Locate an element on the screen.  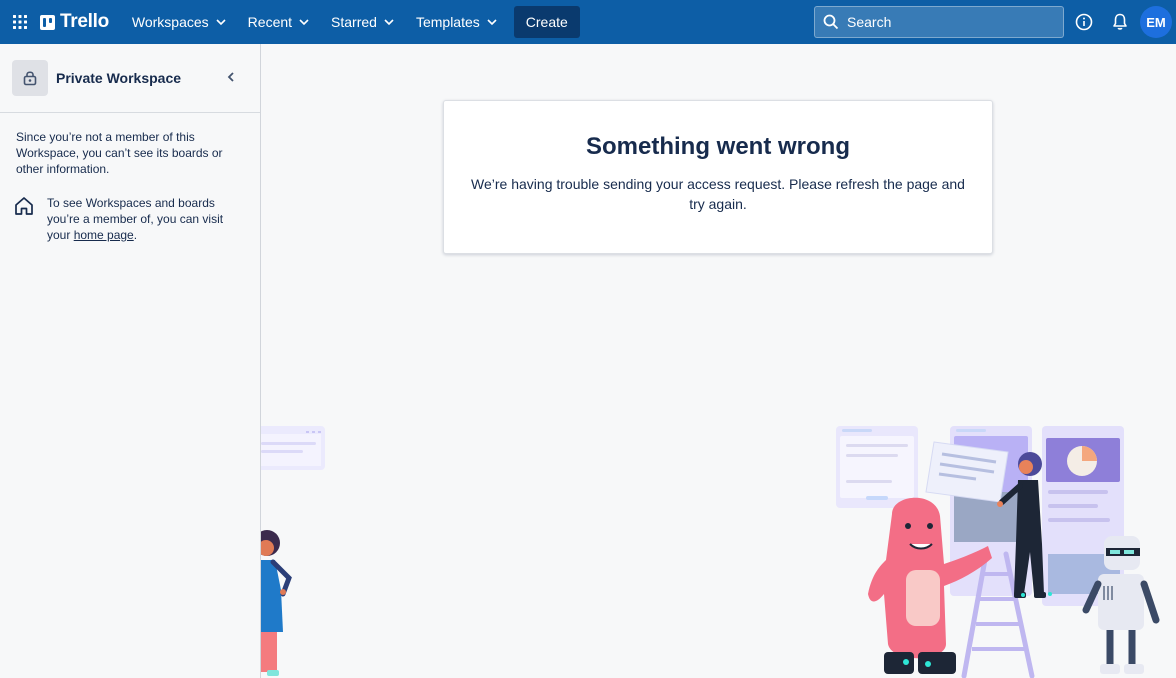
information-button is located at coordinates (1084, 22).